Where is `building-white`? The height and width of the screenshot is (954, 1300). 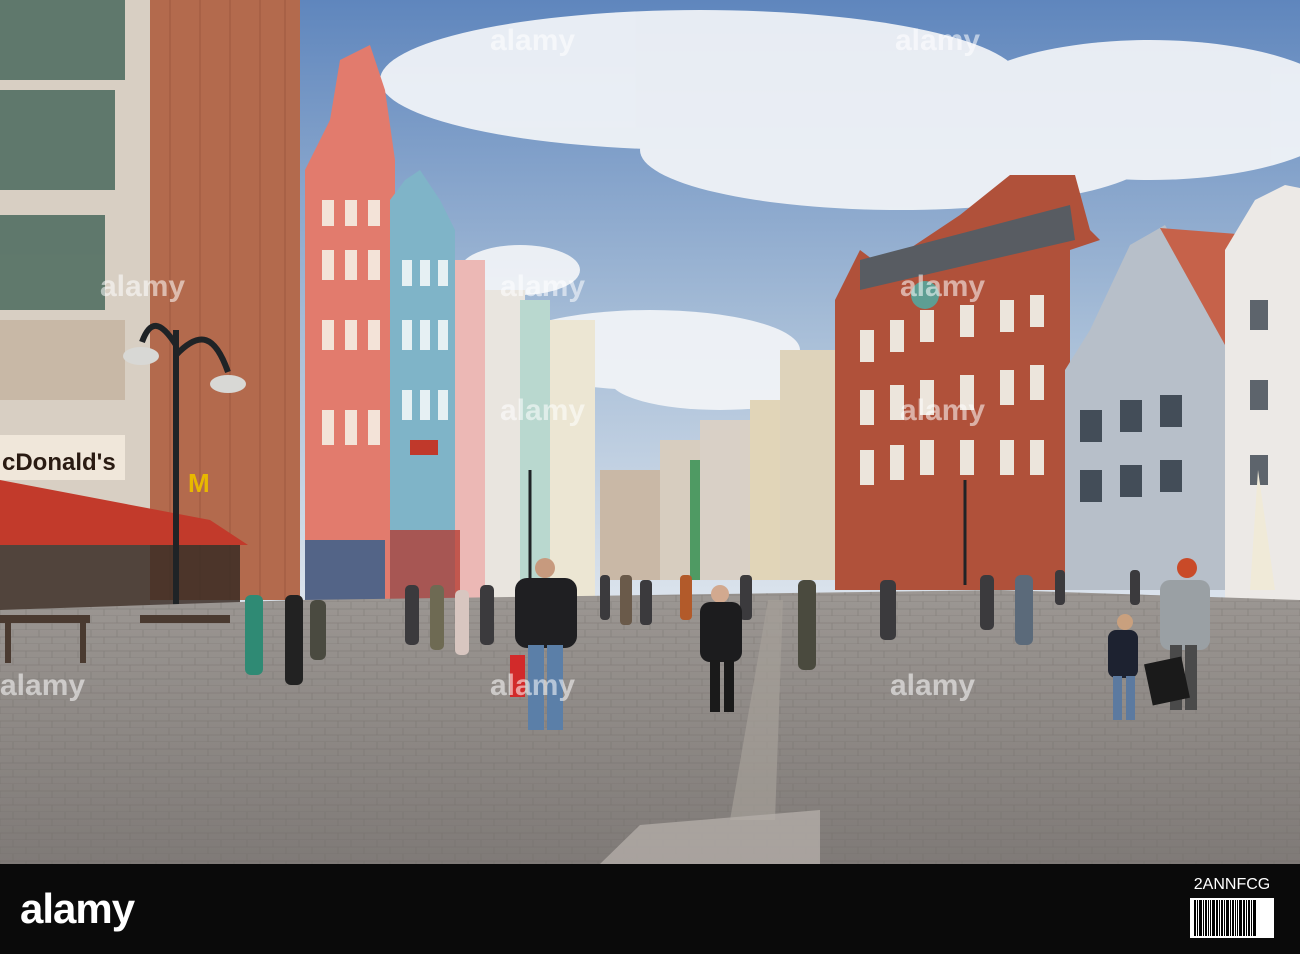 building-white is located at coordinates (505, 445).